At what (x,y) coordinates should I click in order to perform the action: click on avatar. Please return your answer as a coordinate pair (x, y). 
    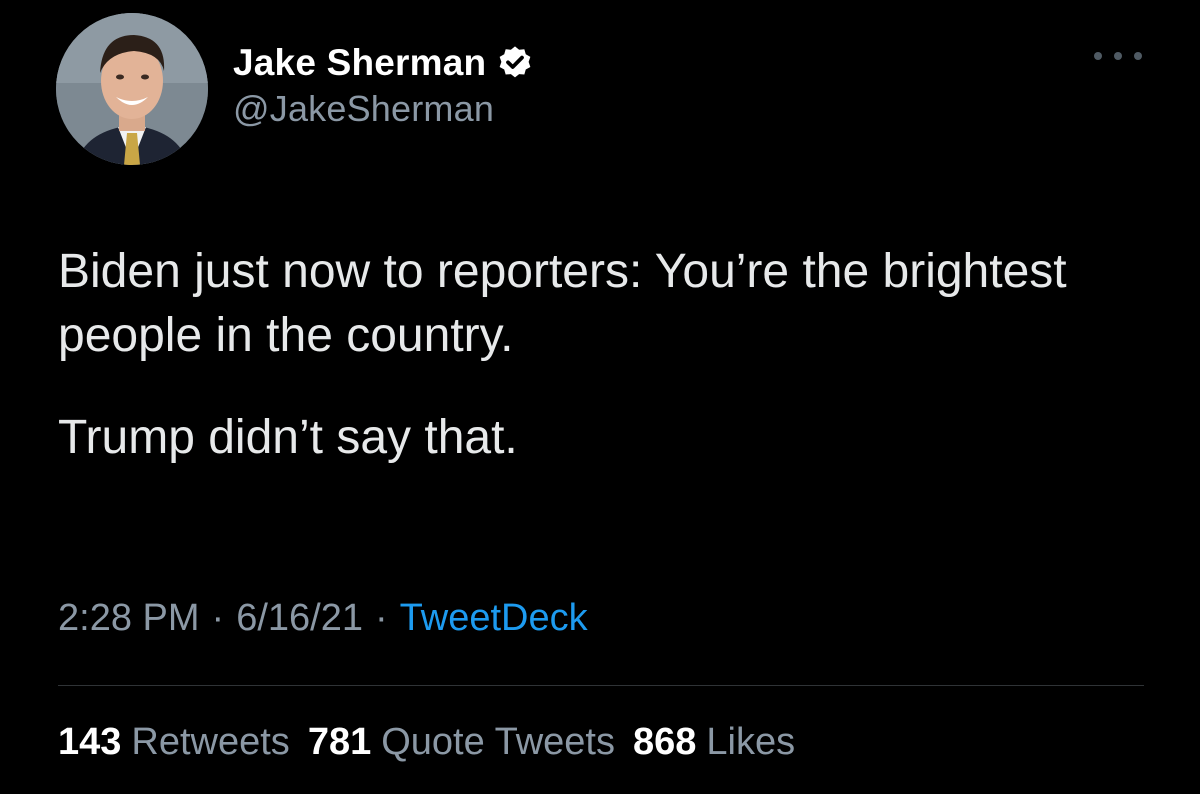
    Looking at the image, I should click on (132, 89).